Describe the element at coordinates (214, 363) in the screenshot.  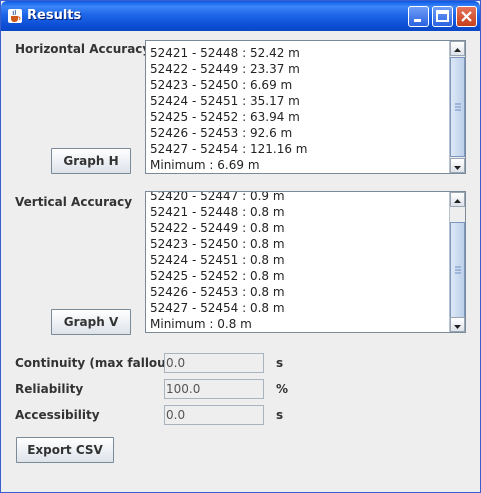
I see `continuity-field: 0.0` at that location.